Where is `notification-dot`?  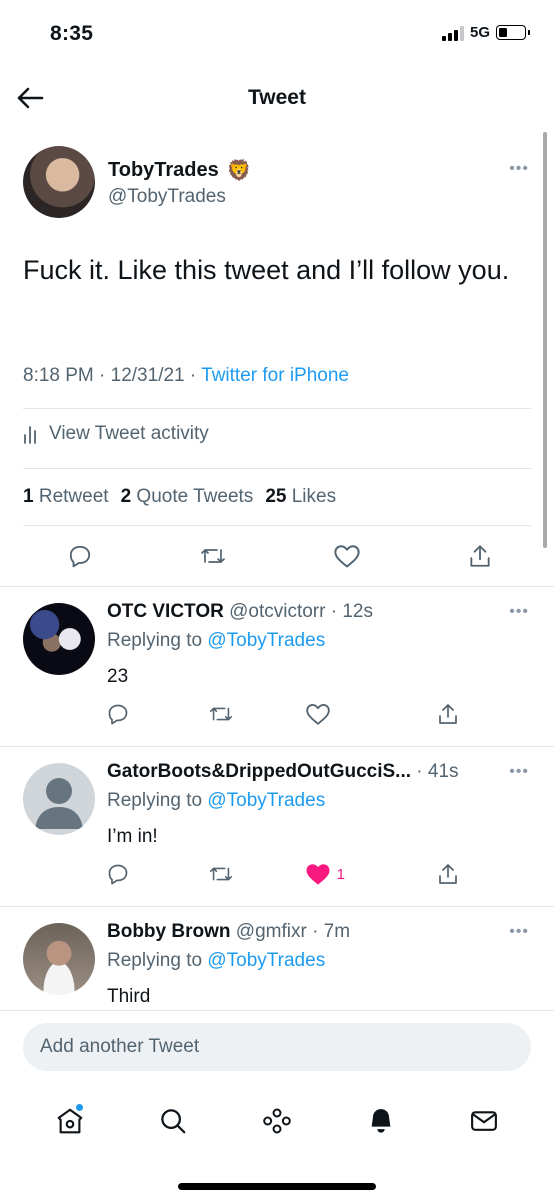
notification-dot is located at coordinates (79, 1107).